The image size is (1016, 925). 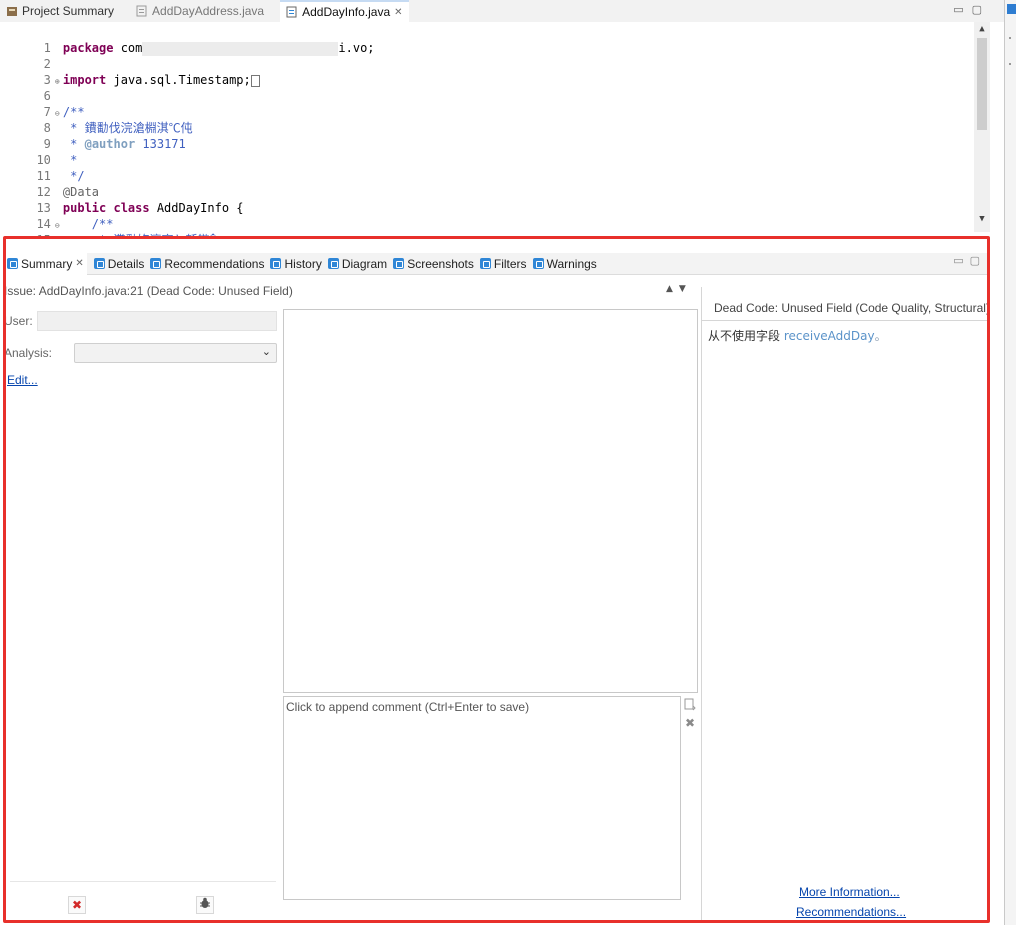 What do you see at coordinates (399, 263) in the screenshot?
I see `screenshots-view-icon` at bounding box center [399, 263].